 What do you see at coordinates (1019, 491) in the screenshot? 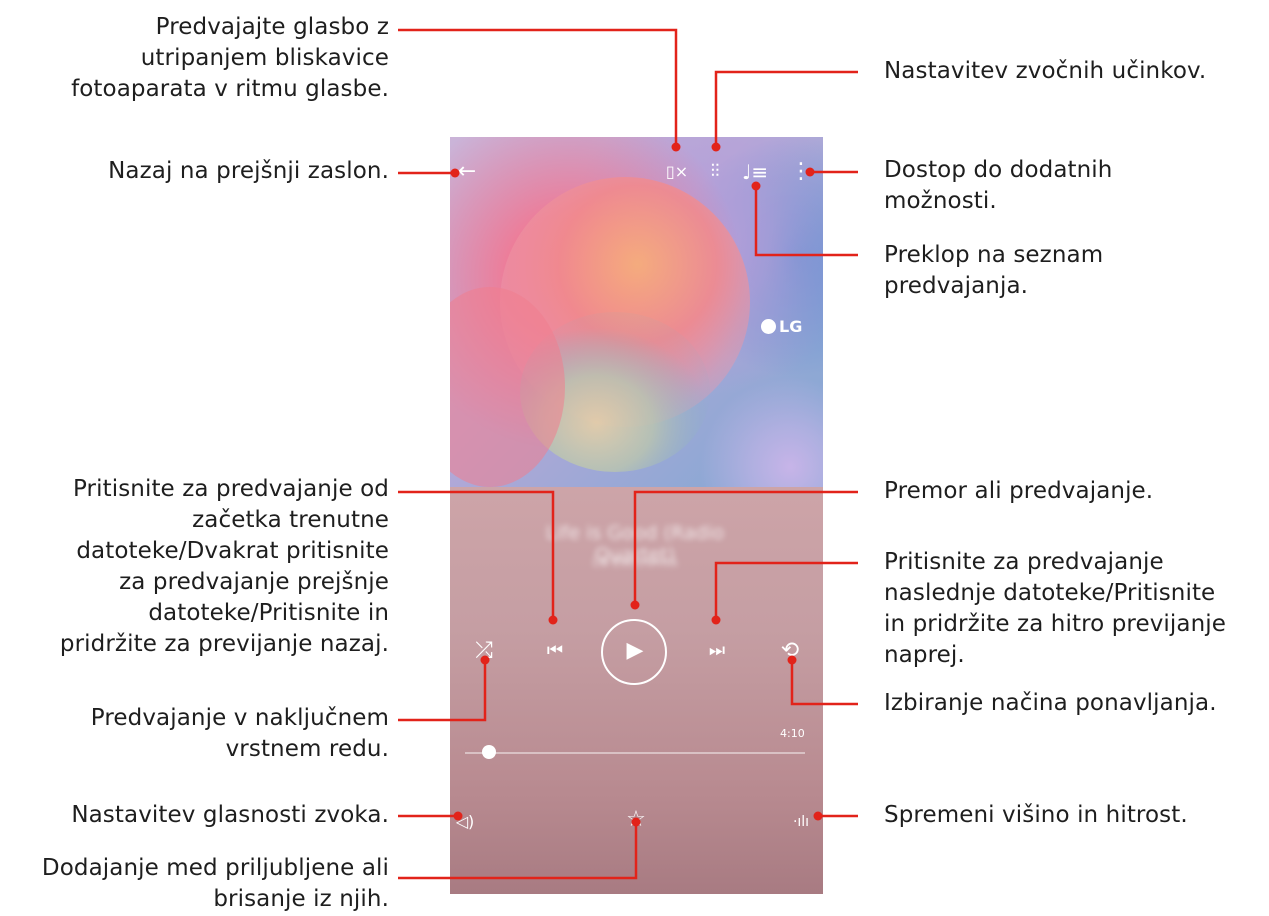
I see `label-play-pause: Premor ali predvajanje.` at bounding box center [1019, 491].